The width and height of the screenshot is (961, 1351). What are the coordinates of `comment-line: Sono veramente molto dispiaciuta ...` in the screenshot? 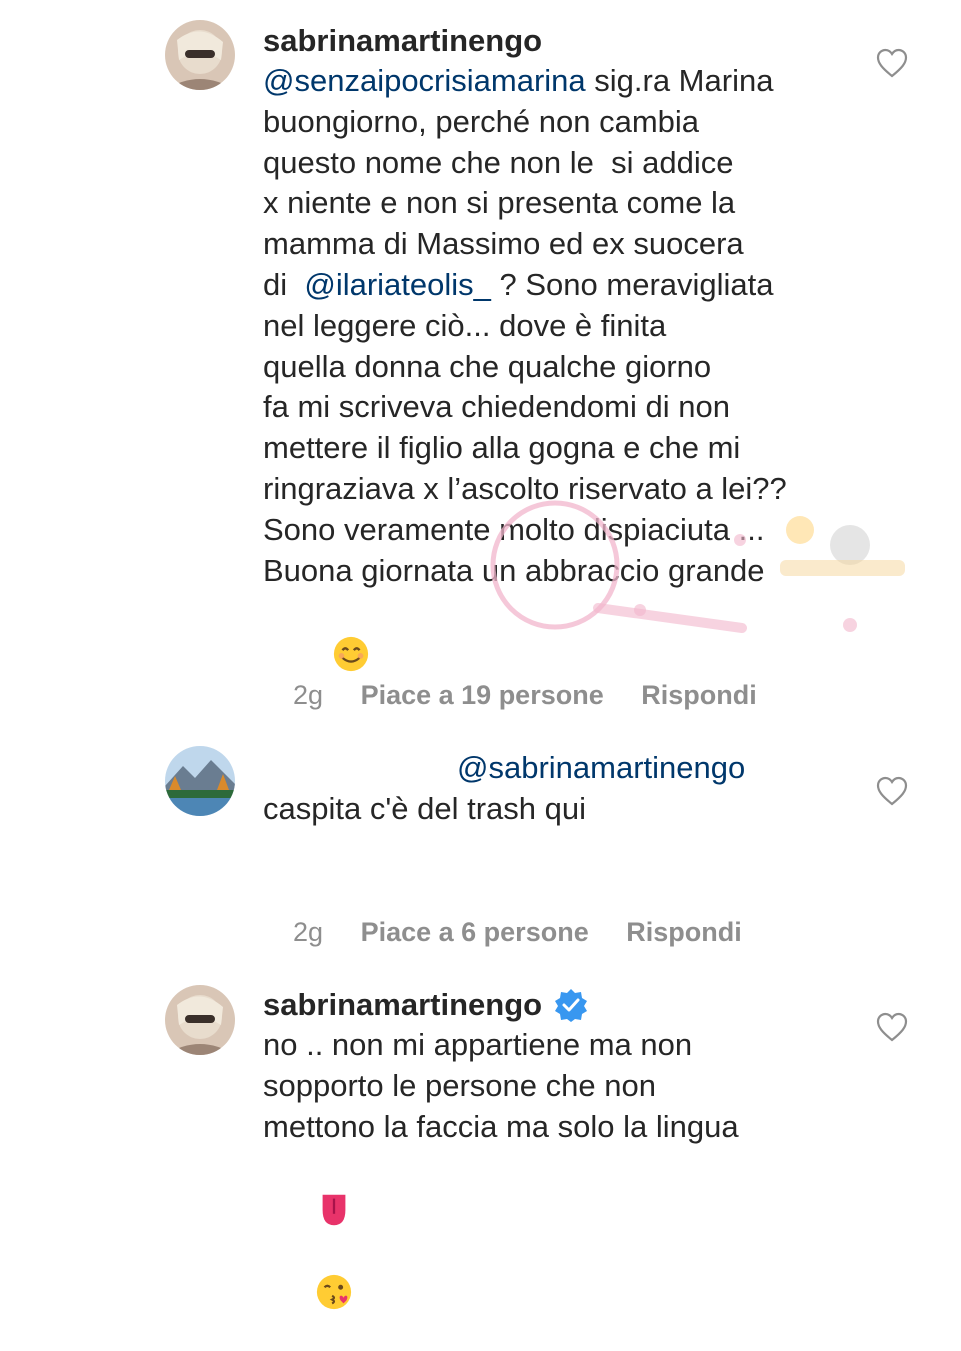 It's located at (514, 529).